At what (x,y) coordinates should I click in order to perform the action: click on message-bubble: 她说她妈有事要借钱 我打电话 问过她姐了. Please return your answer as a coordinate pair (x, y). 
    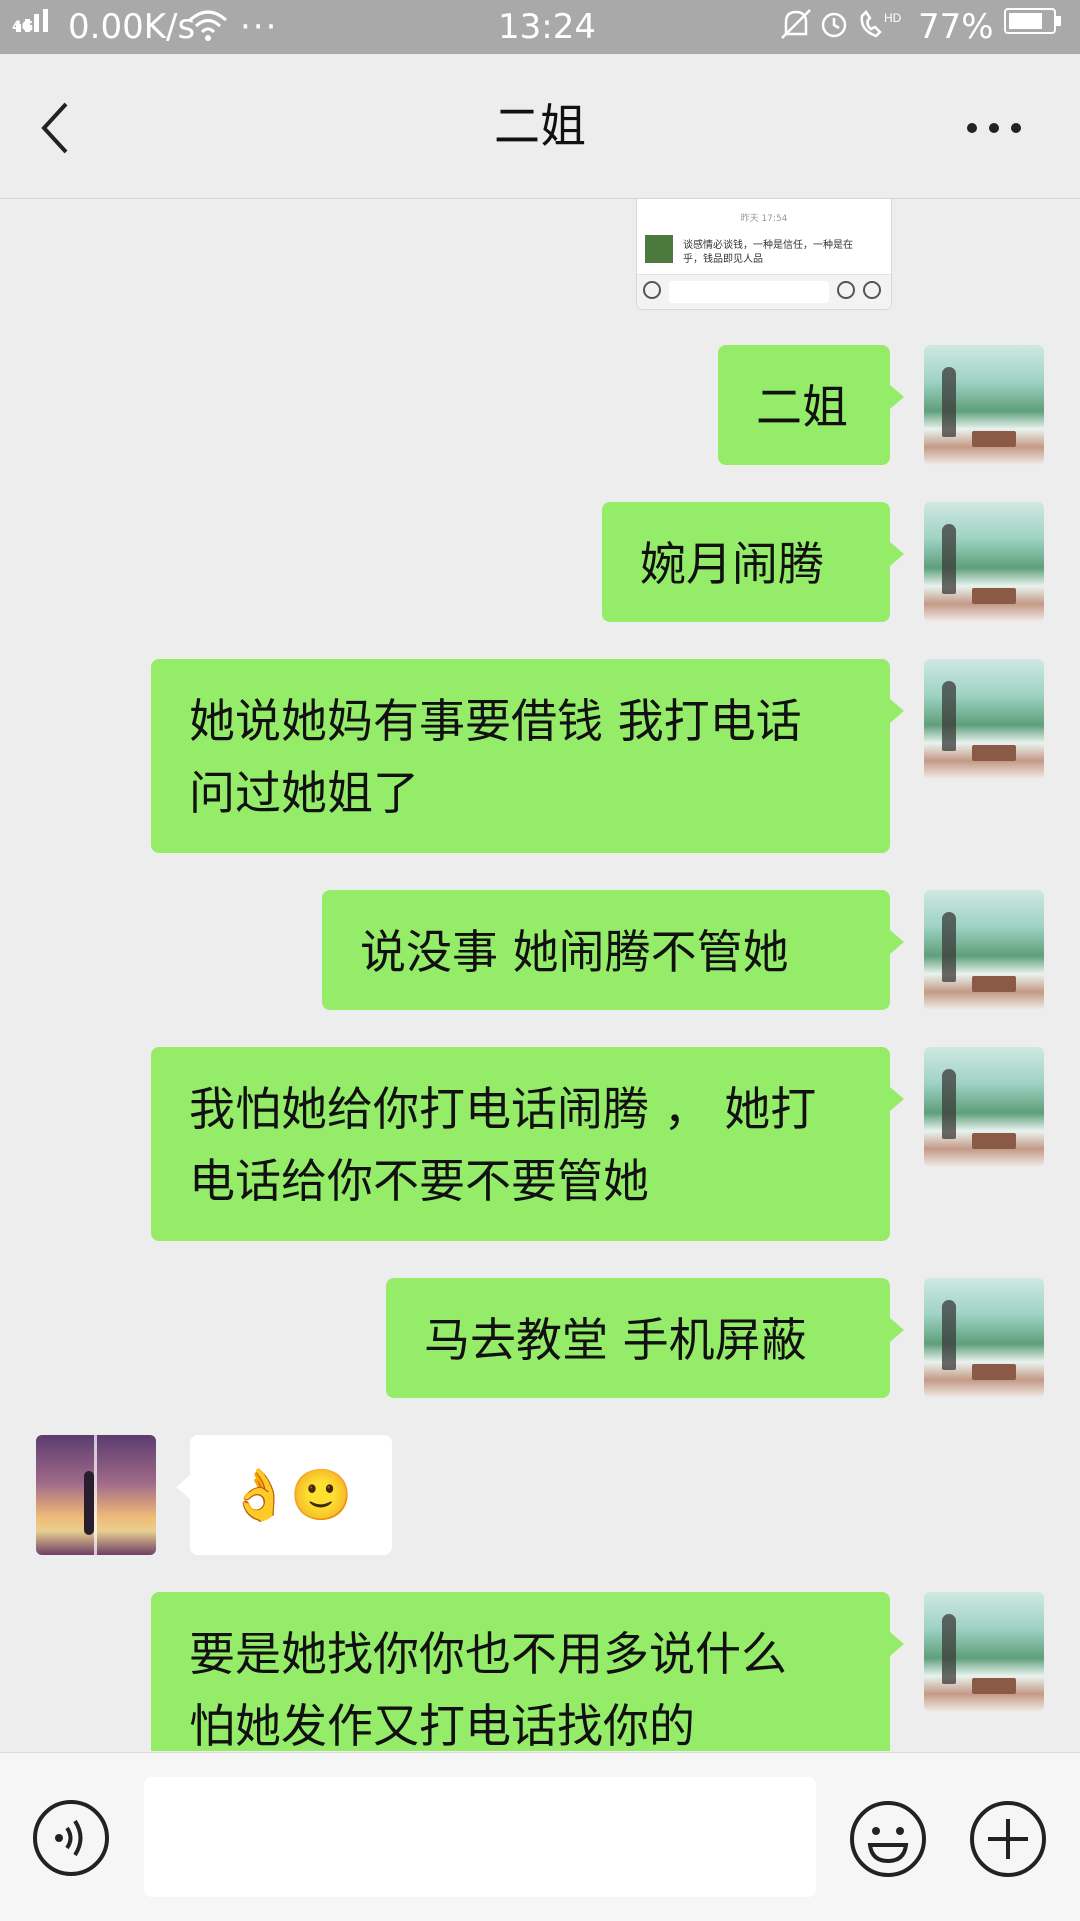
    Looking at the image, I should click on (527, 756).